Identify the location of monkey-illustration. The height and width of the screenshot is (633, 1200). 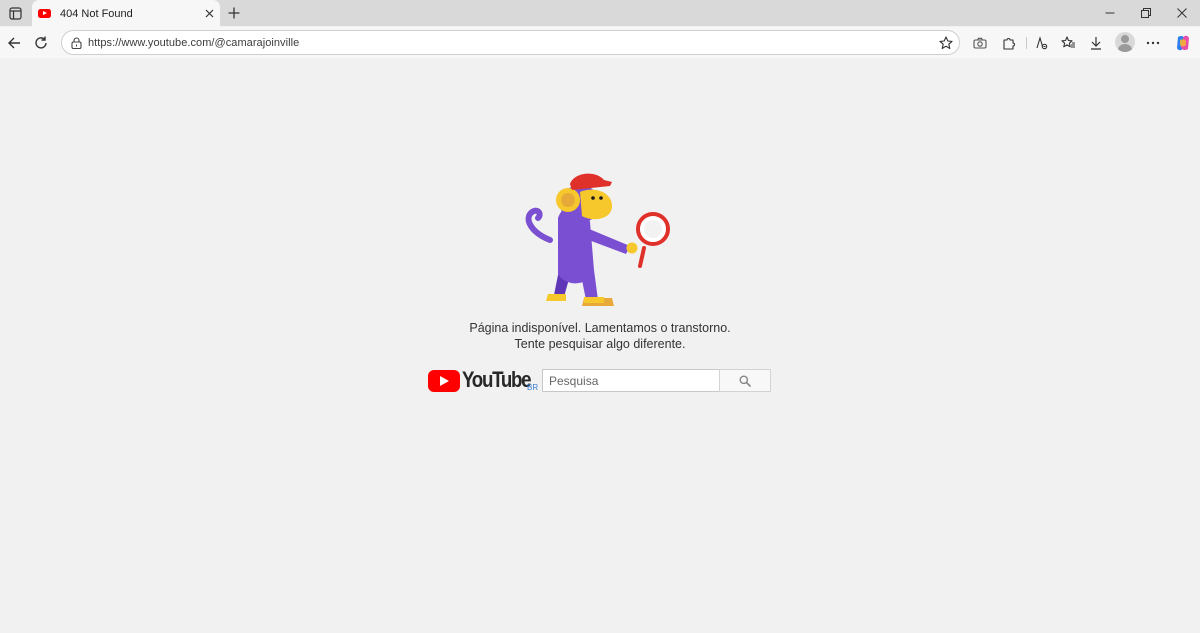
(597, 239).